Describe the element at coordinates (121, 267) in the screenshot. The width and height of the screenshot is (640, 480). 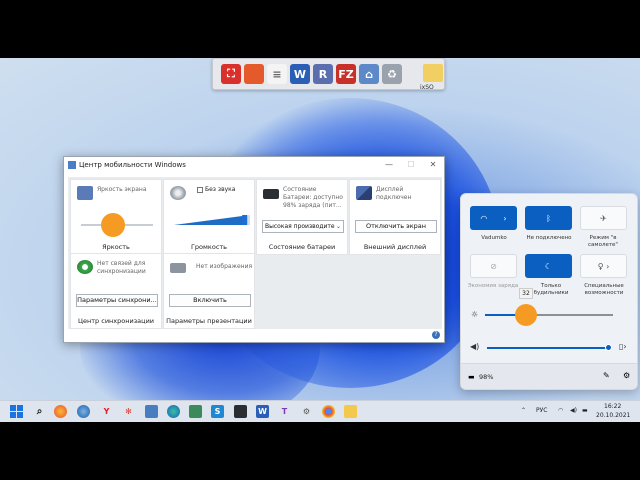
I see `sync-header: Нет связей для синхронизации` at that location.